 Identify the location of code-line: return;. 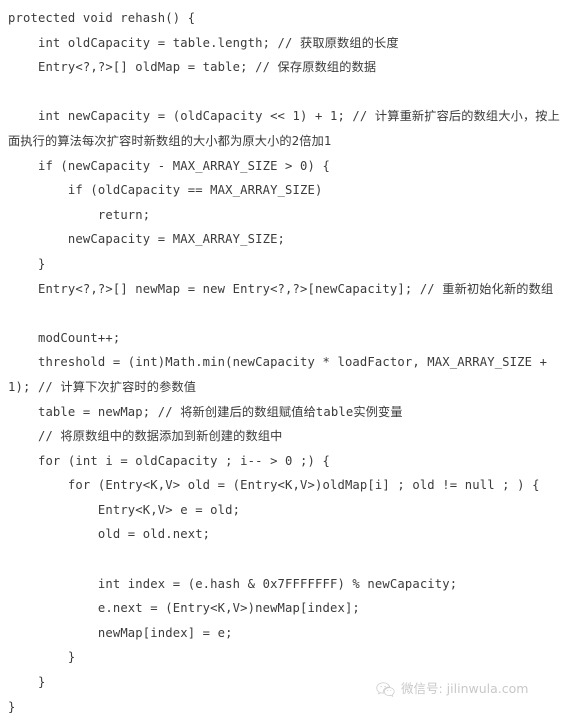
(79, 214).